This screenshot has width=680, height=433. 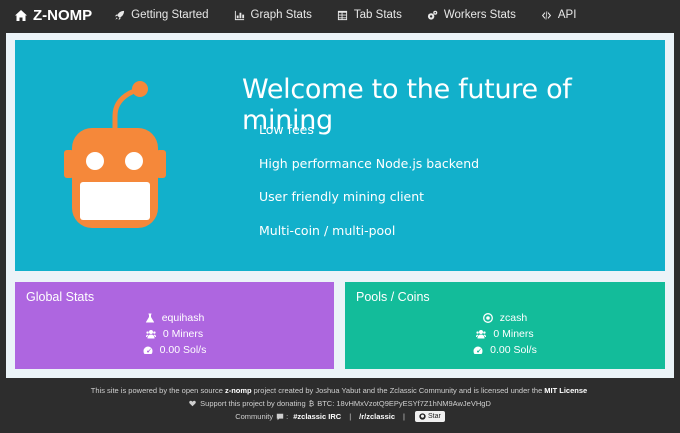 I want to click on feature-item: Low fees, so click(x=286, y=129).